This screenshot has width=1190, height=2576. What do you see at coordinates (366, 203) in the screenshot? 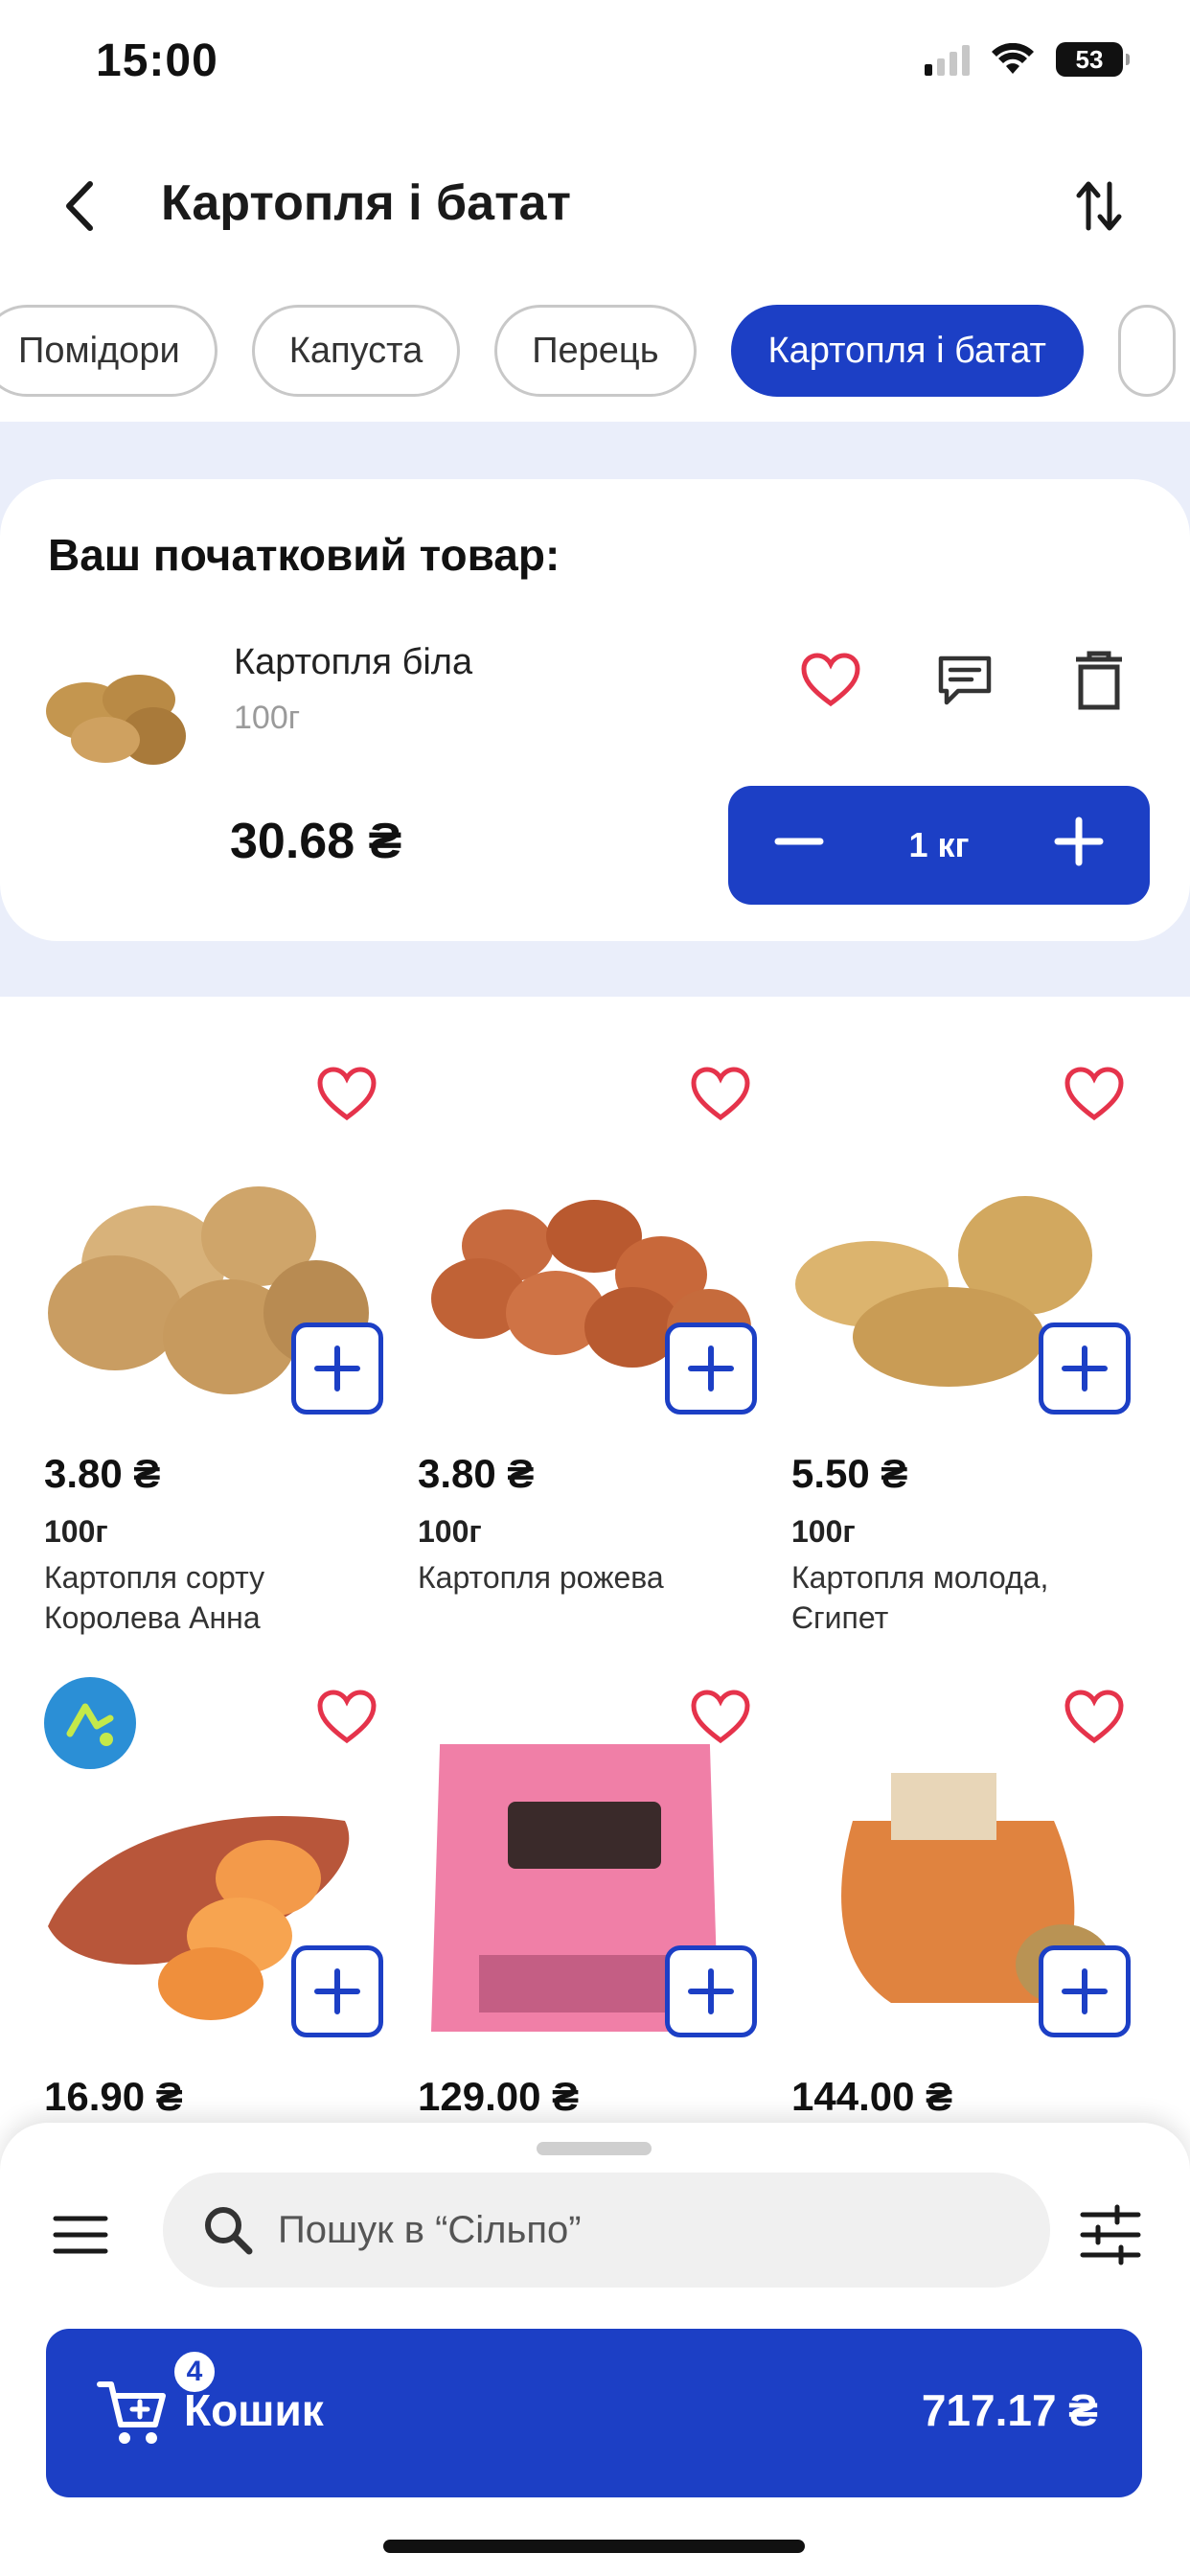
I see `page-title: Картопля і батат` at bounding box center [366, 203].